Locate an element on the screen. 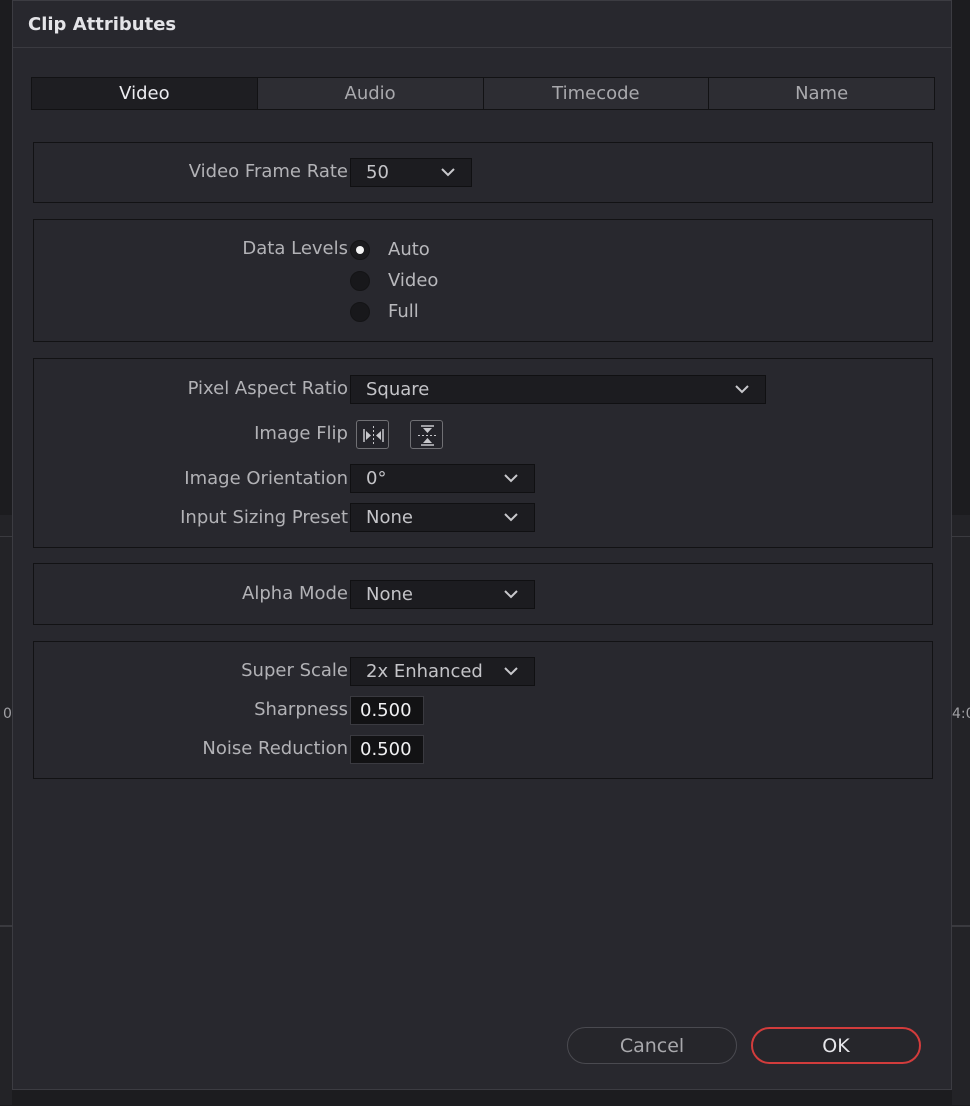 The image size is (970, 1106). image-orientation-dropdown: 0° is located at coordinates (442, 478).